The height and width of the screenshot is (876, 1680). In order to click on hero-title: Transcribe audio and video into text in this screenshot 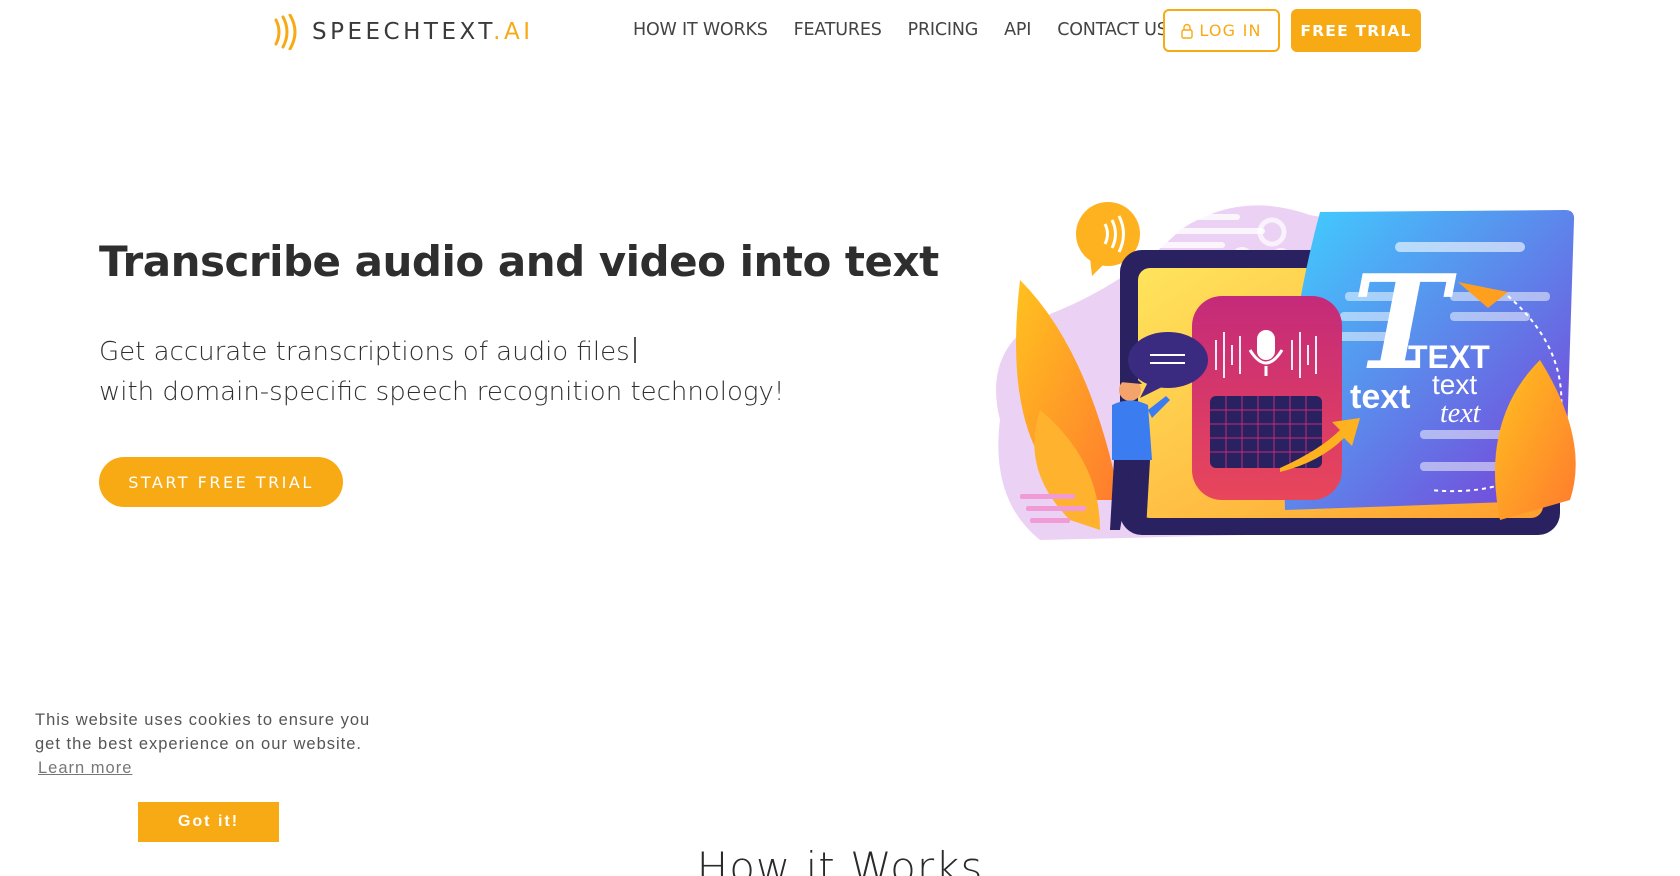, I will do `click(519, 261)`.